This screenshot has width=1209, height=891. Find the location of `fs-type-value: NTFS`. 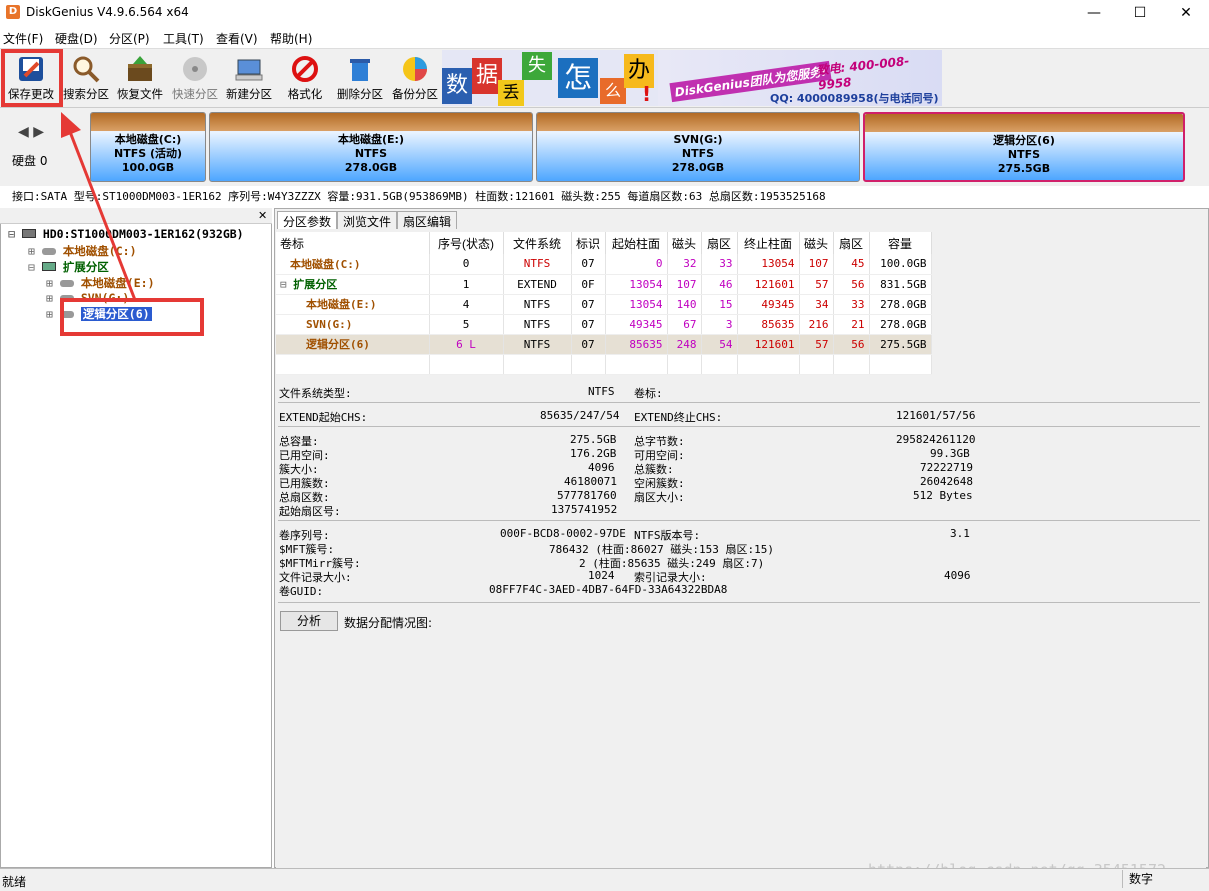

fs-type-value: NTFS is located at coordinates (601, 391).